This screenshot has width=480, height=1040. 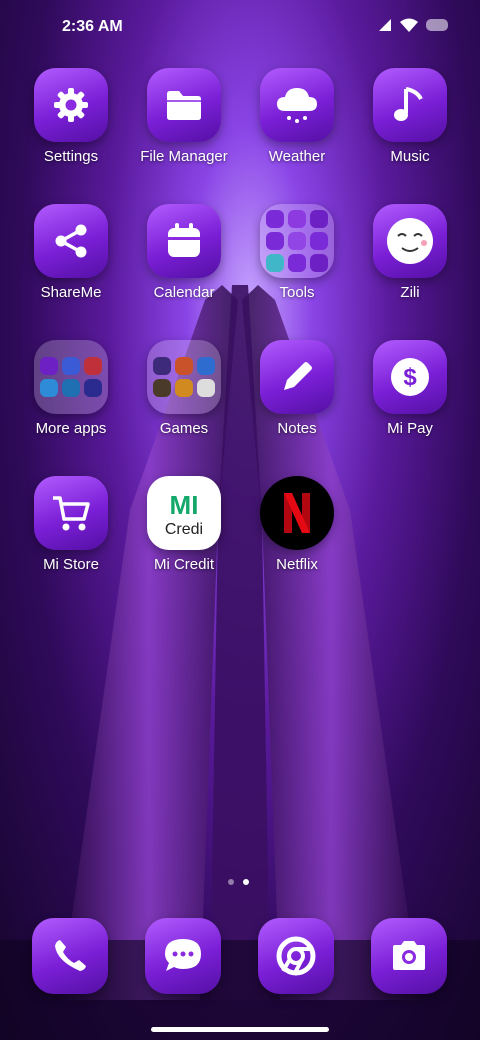 What do you see at coordinates (297, 513) in the screenshot?
I see `netflix-logo-icon` at bounding box center [297, 513].